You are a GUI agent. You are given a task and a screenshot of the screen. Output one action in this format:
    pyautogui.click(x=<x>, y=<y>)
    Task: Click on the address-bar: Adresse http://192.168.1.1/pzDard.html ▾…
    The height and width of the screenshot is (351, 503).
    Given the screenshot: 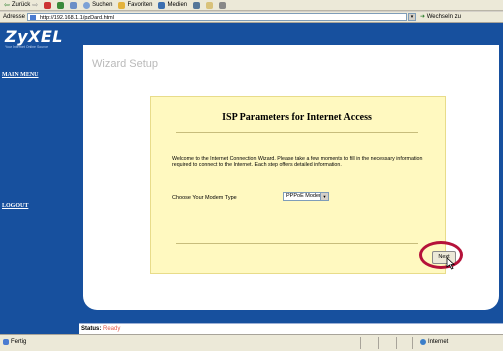 What is the action you would take?
    pyautogui.click(x=251, y=17)
    